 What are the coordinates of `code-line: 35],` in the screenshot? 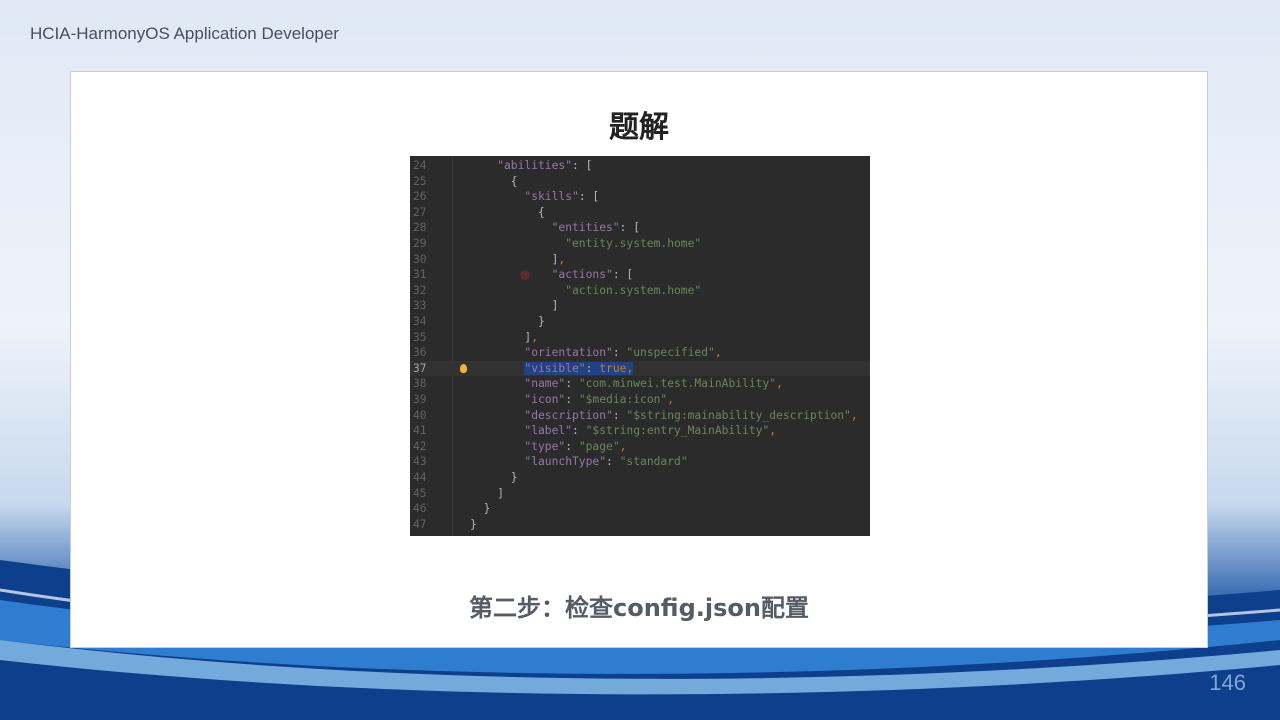 It's located at (640, 338).